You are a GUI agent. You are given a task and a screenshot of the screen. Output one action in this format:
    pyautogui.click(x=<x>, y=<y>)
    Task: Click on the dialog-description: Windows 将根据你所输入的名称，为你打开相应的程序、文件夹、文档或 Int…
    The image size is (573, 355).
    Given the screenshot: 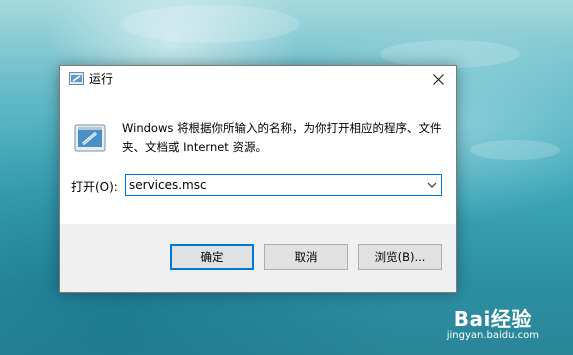 What is the action you would take?
    pyautogui.click(x=282, y=137)
    